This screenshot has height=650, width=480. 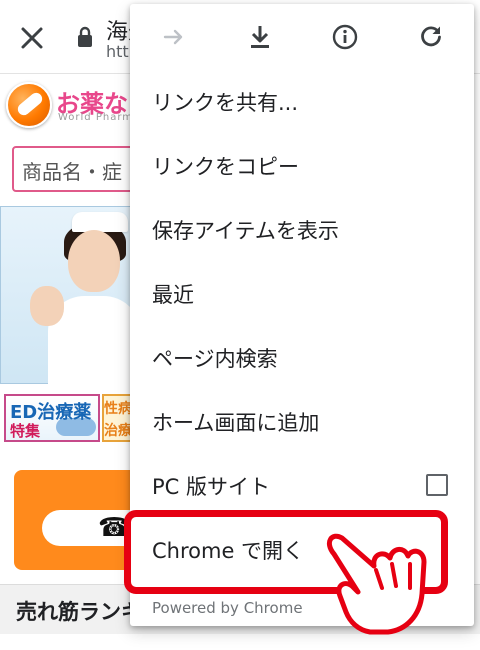 I want to click on menu-item-label: リンクをコピー, so click(x=225, y=167).